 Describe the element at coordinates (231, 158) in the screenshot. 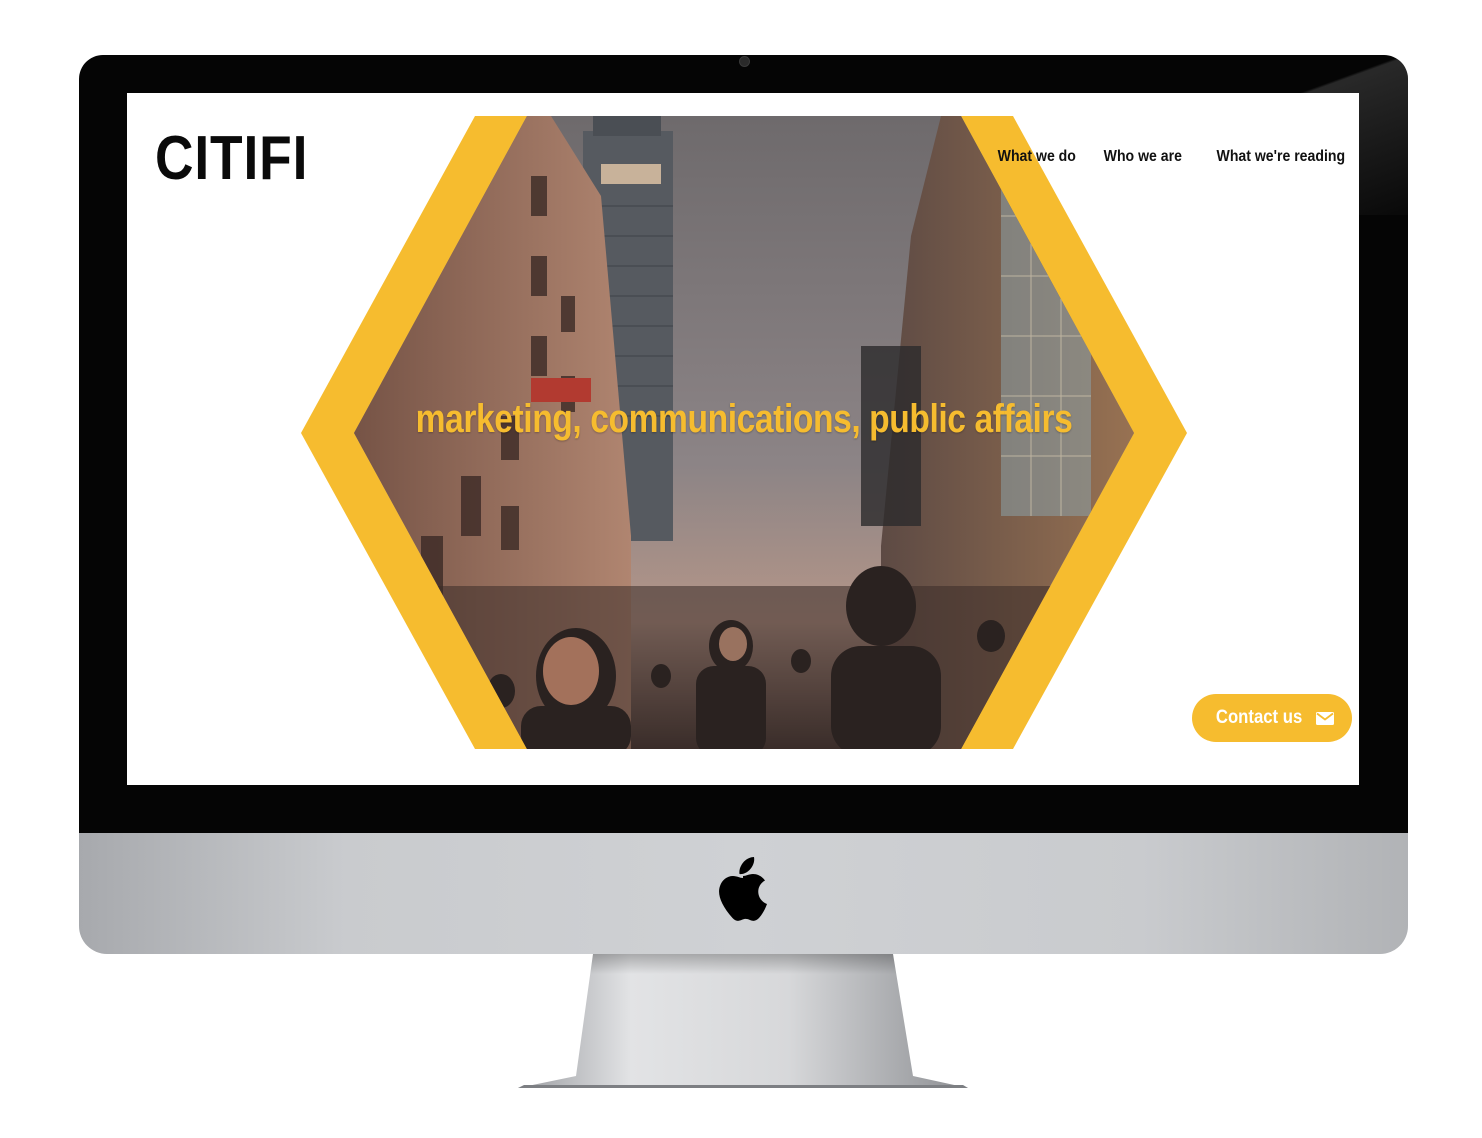

I see `site-logo: CITIFI` at that location.